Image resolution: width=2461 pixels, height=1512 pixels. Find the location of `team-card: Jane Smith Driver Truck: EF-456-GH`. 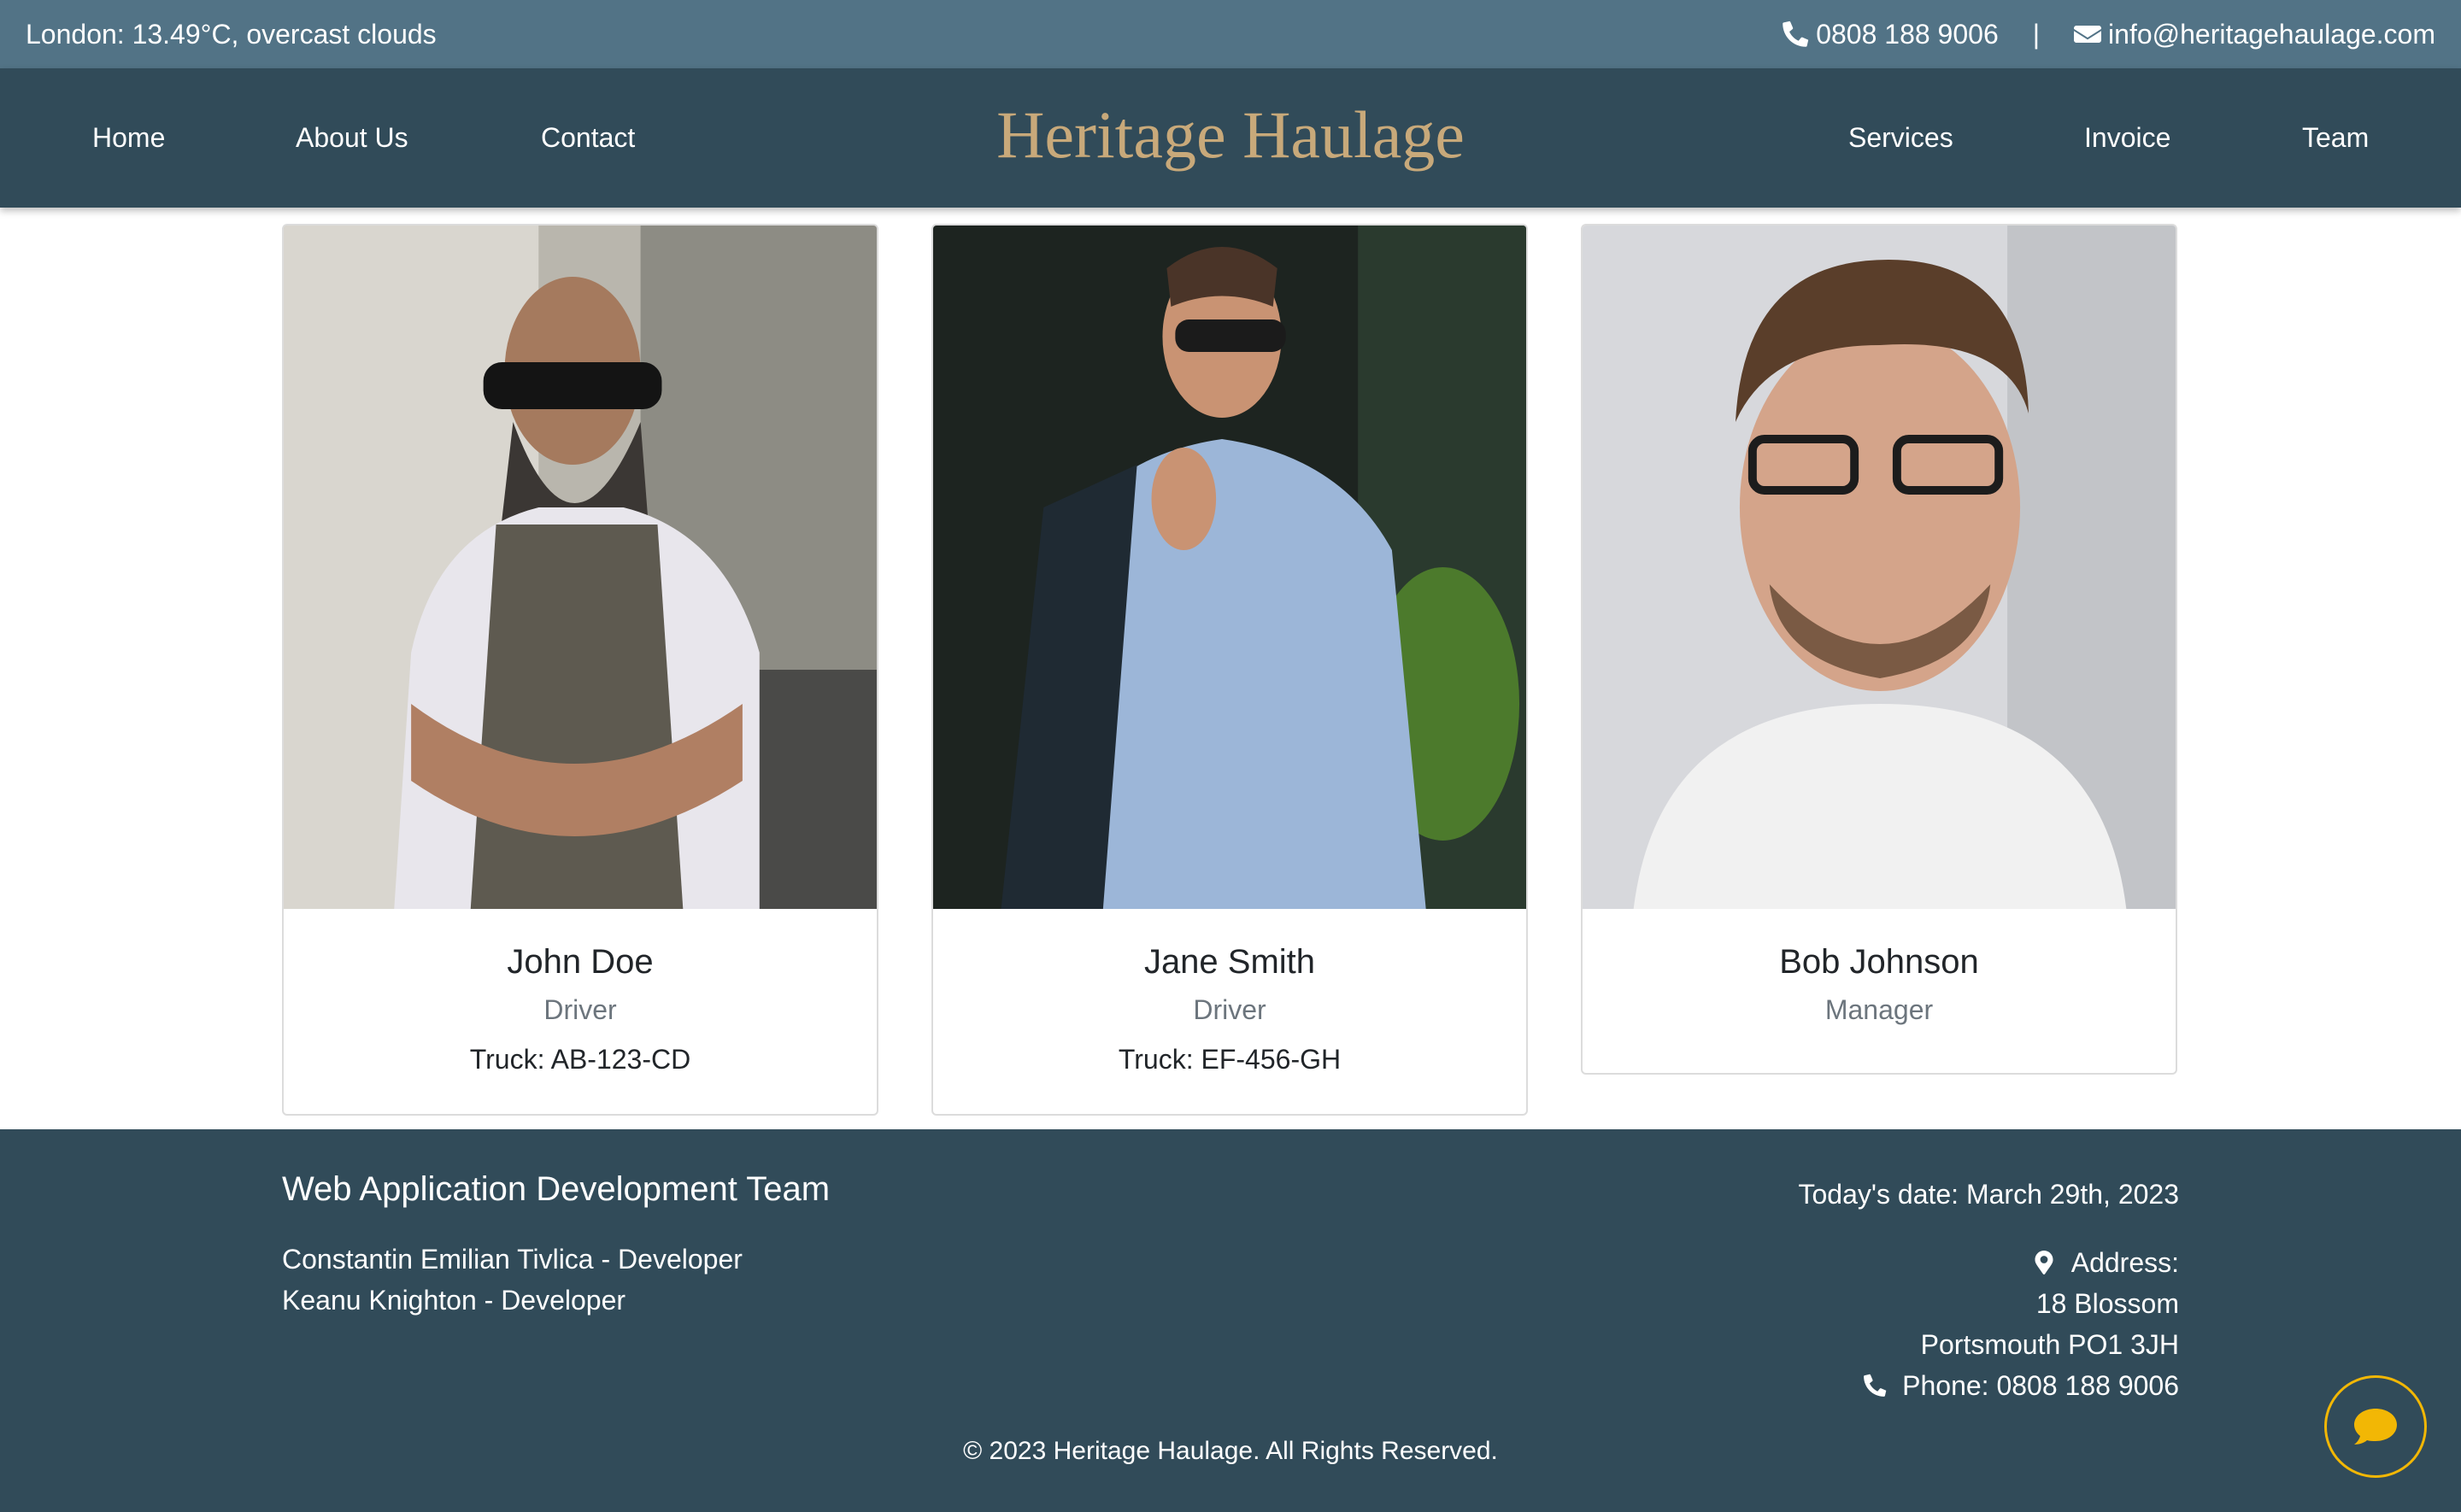

team-card: Jane Smith Driver Truck: EF-456-GH is located at coordinates (1229, 670).